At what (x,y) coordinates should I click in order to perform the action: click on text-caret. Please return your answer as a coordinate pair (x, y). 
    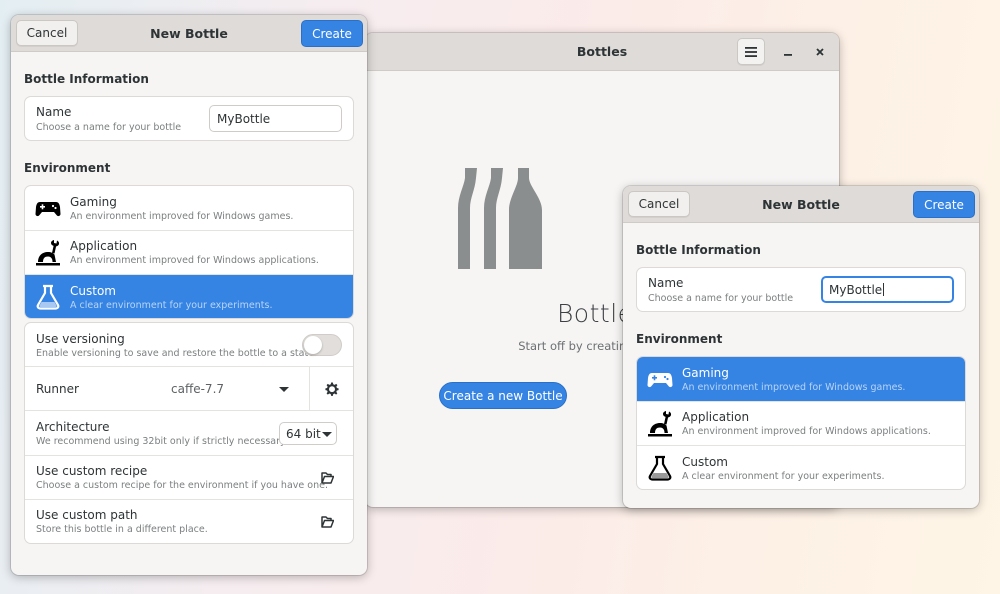
    Looking at the image, I should click on (884, 289).